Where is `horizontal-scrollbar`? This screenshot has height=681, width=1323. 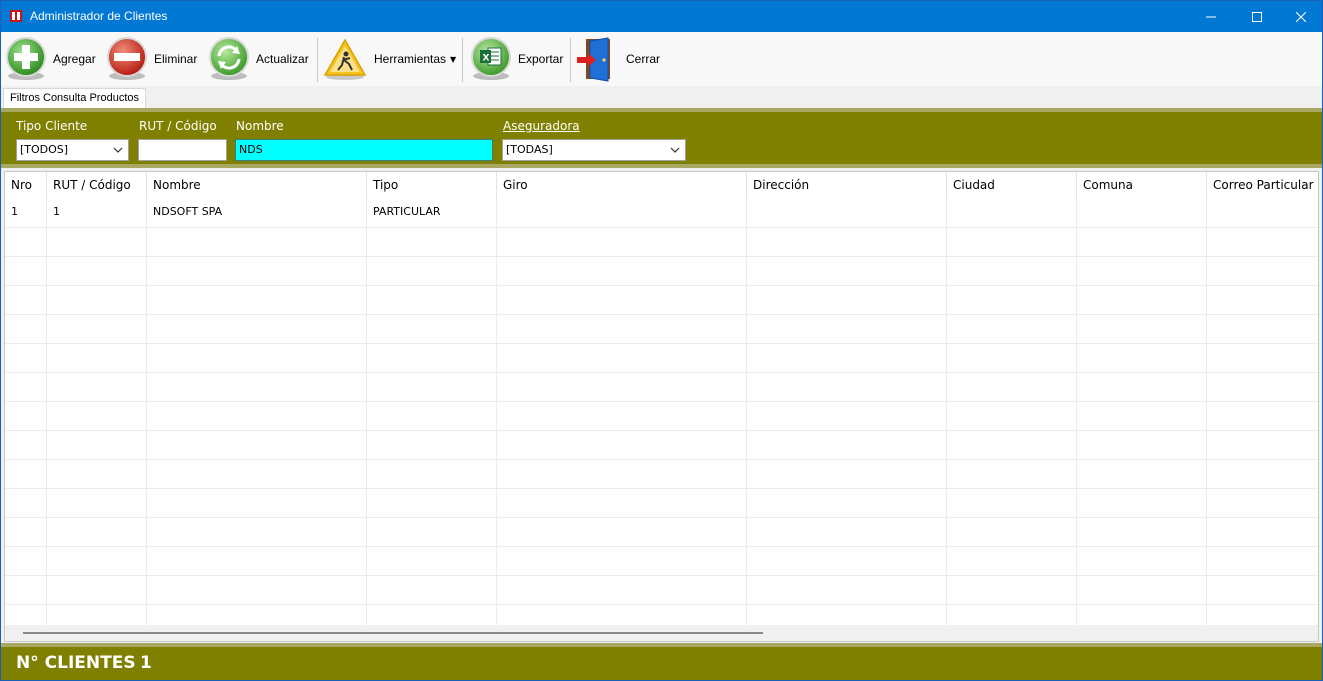 horizontal-scrollbar is located at coordinates (661, 633).